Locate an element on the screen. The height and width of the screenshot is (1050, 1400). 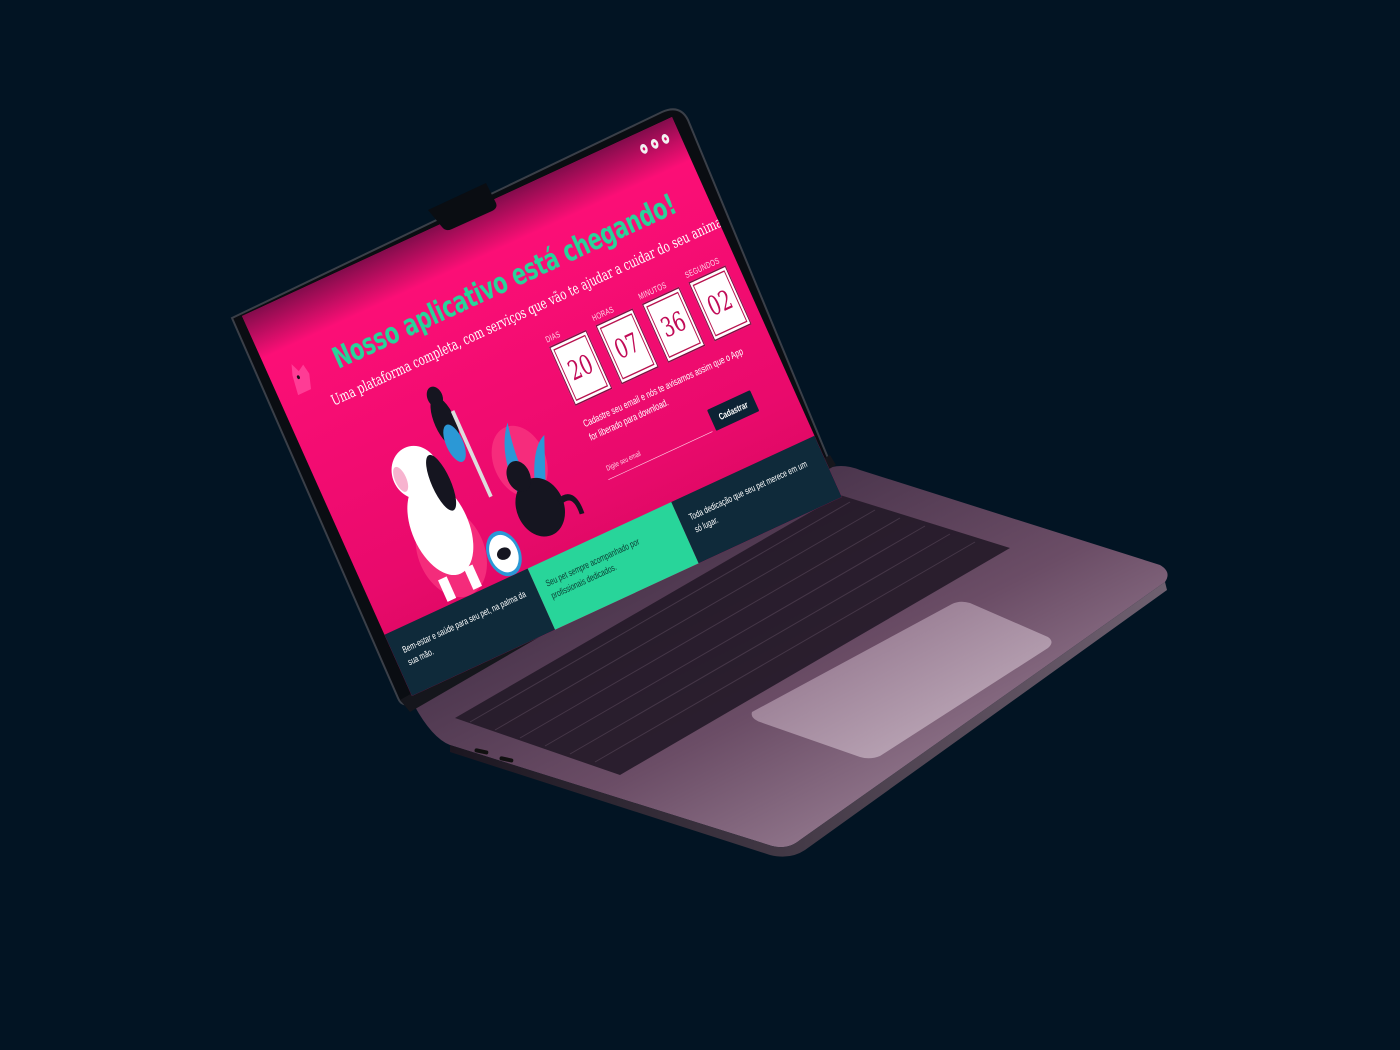
dog-logo-icon is located at coordinates (300, 378).